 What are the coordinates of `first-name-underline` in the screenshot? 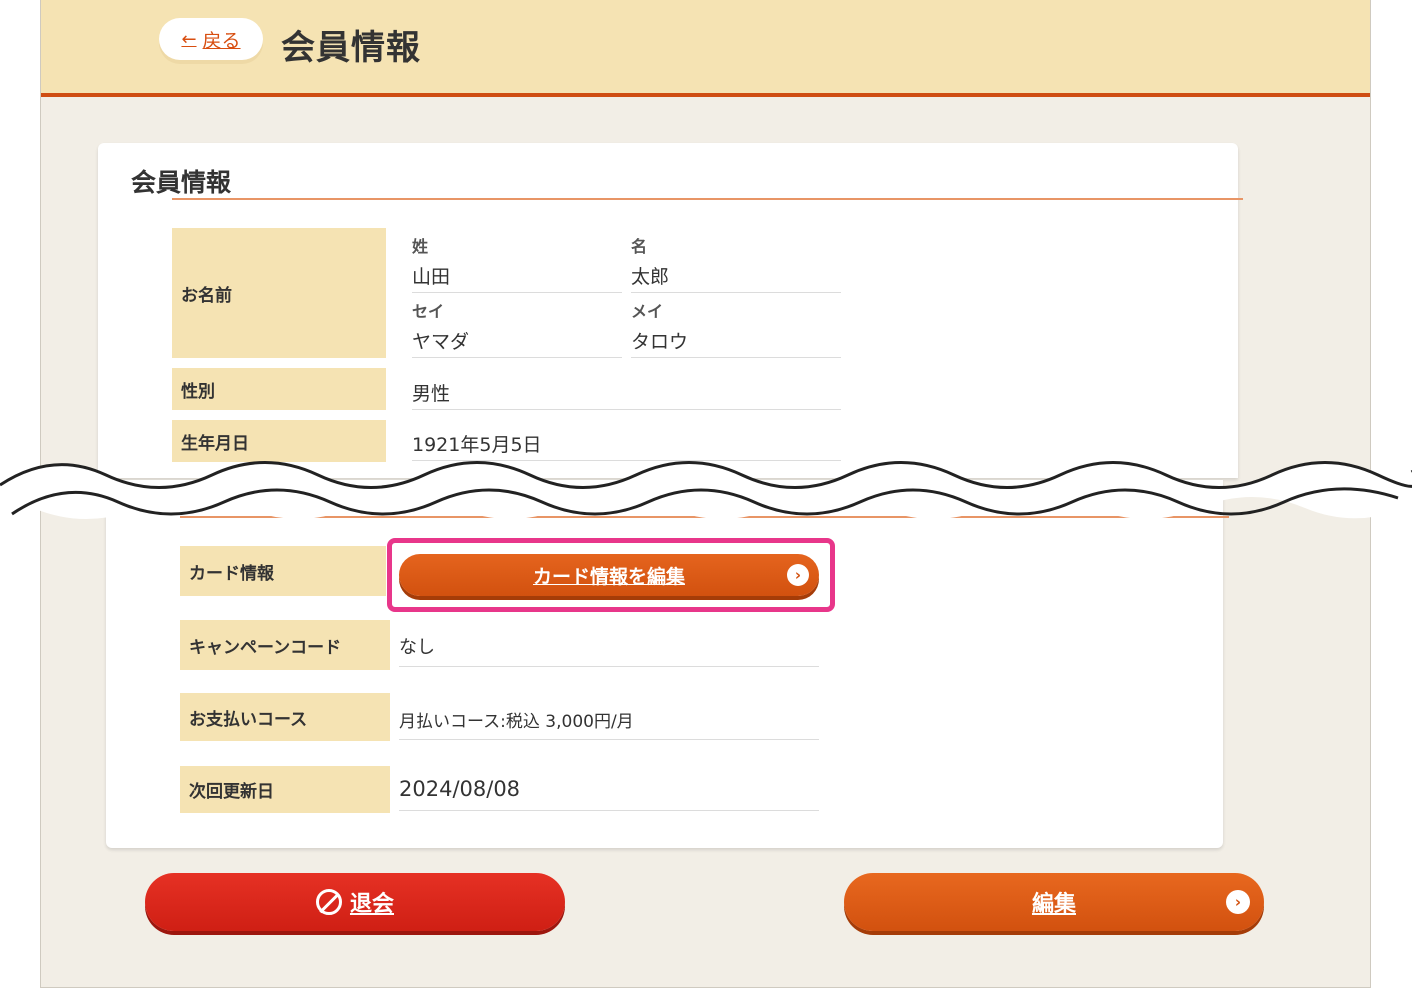 It's located at (736, 292).